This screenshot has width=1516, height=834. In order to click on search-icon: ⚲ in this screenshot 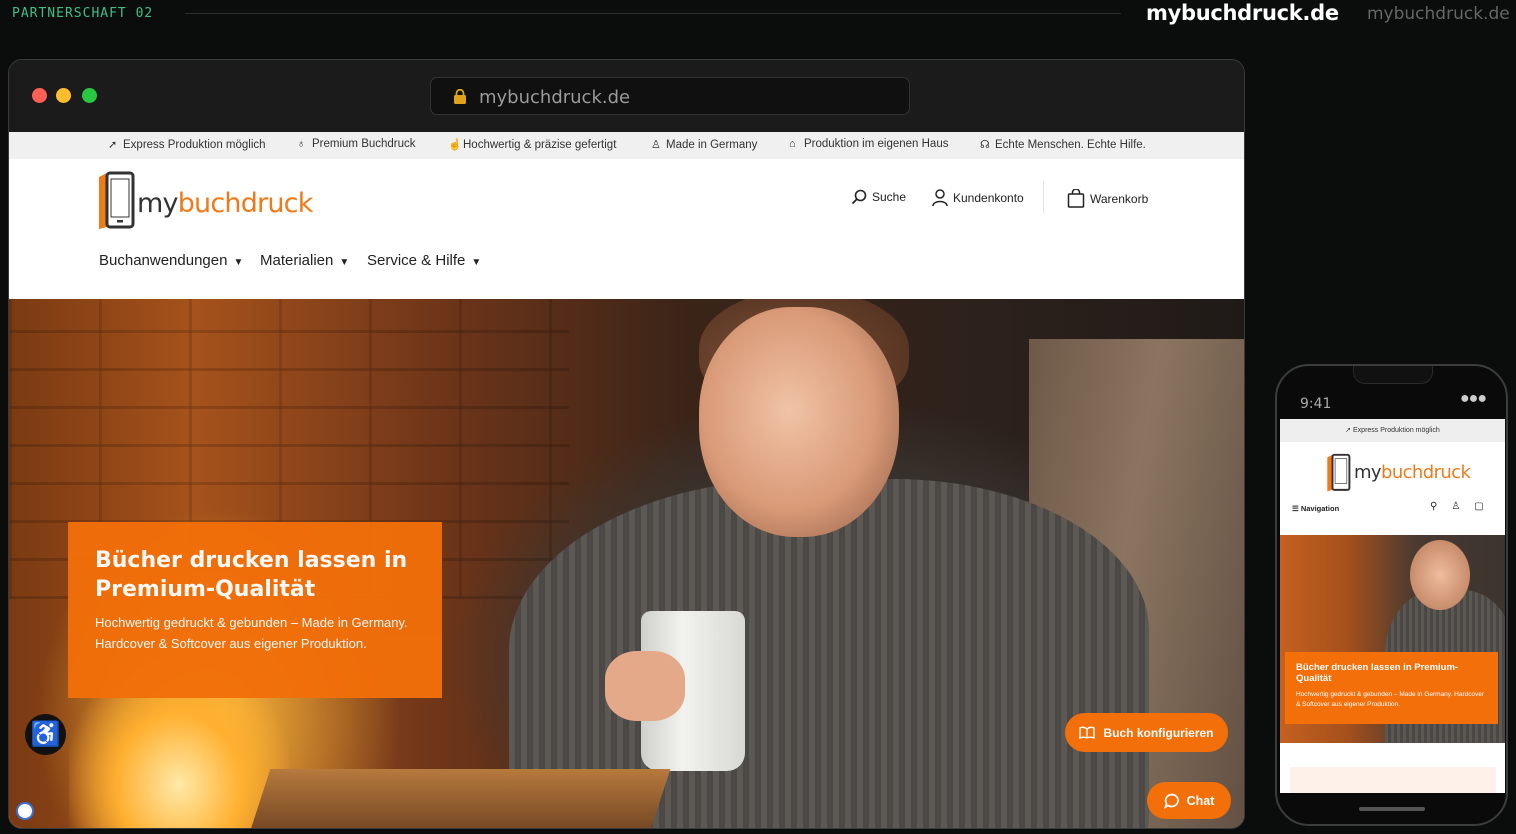, I will do `click(1440, 506)`.